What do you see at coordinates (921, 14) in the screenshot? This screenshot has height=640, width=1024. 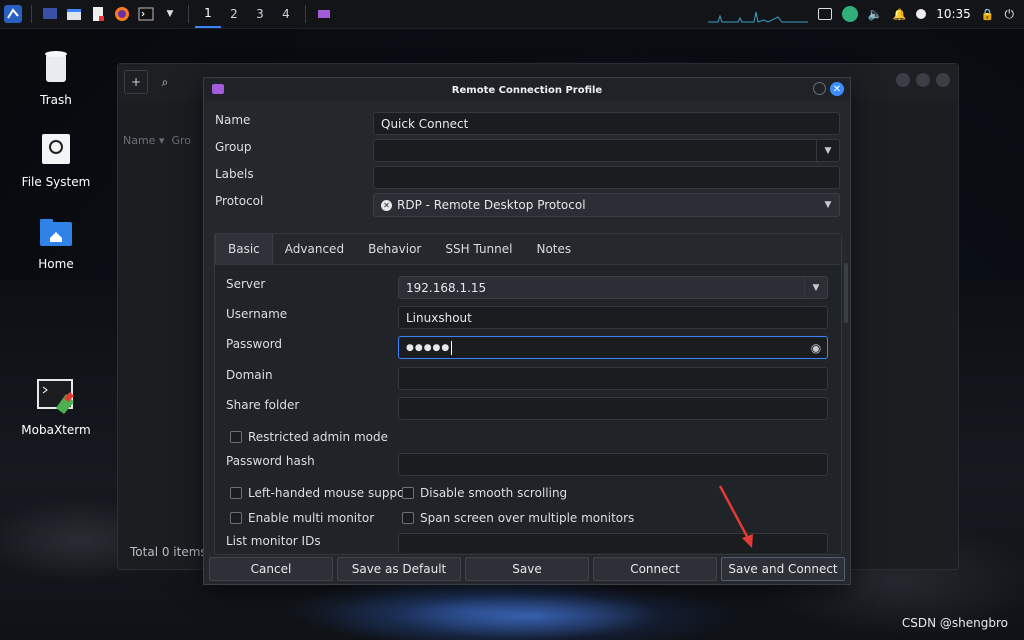 I see `media-icon` at bounding box center [921, 14].